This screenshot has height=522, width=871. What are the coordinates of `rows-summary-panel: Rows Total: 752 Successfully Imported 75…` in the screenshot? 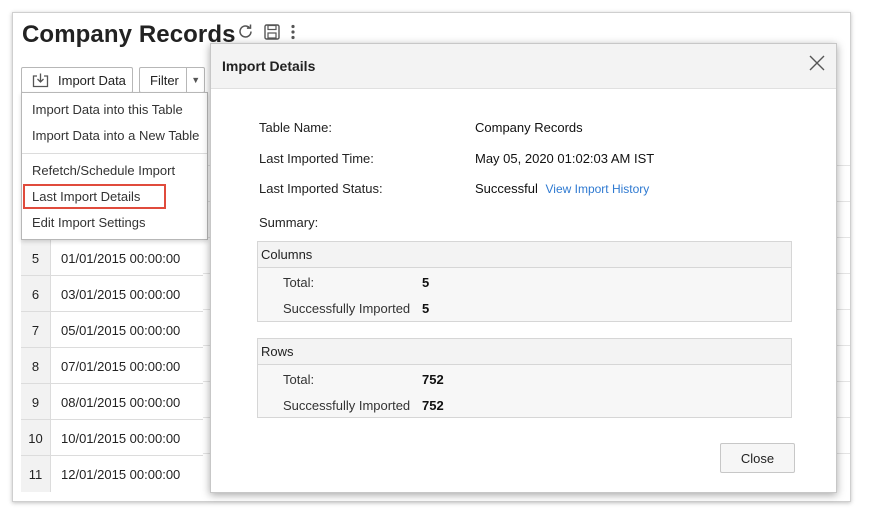 It's located at (524, 378).